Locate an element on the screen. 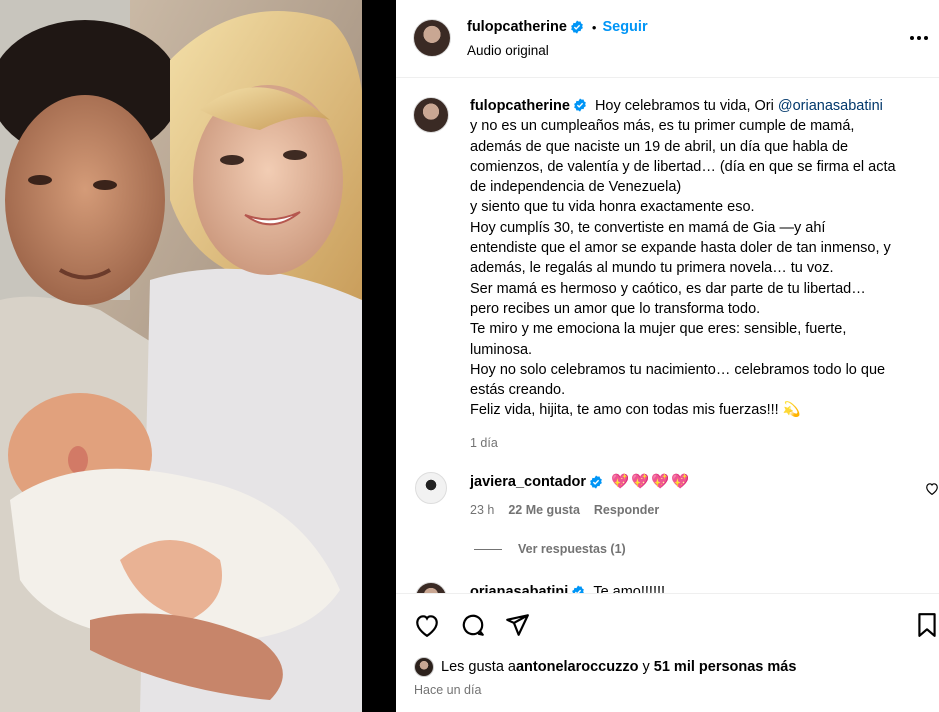  caption-time: 1 día is located at coordinates (700, 443).